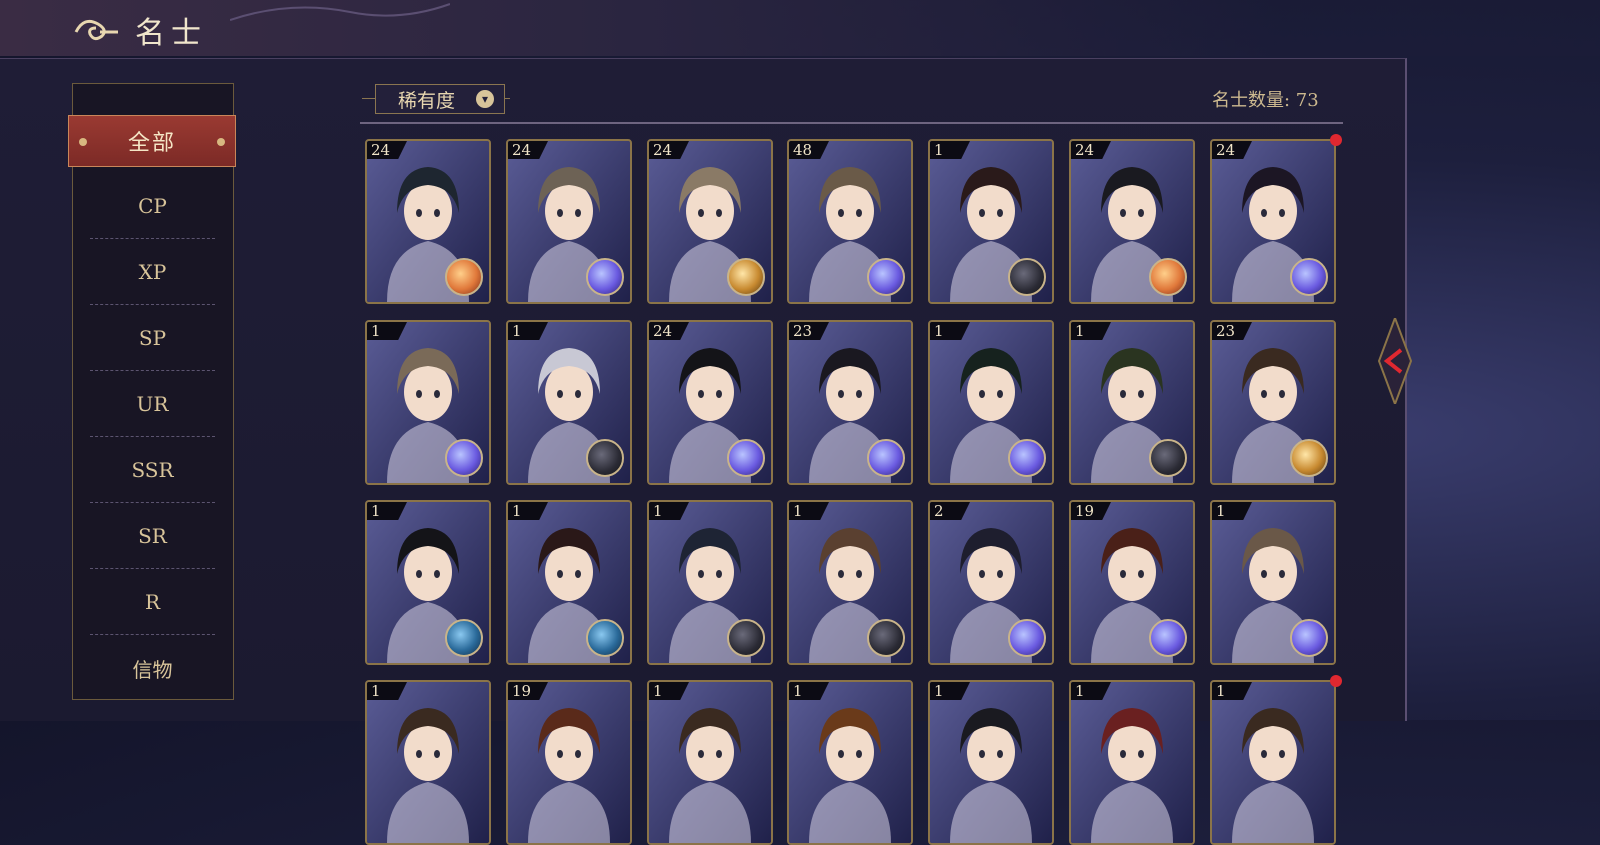 This screenshot has height=845, width=1600. I want to click on sidebar-item-ur: UR, so click(152, 404).